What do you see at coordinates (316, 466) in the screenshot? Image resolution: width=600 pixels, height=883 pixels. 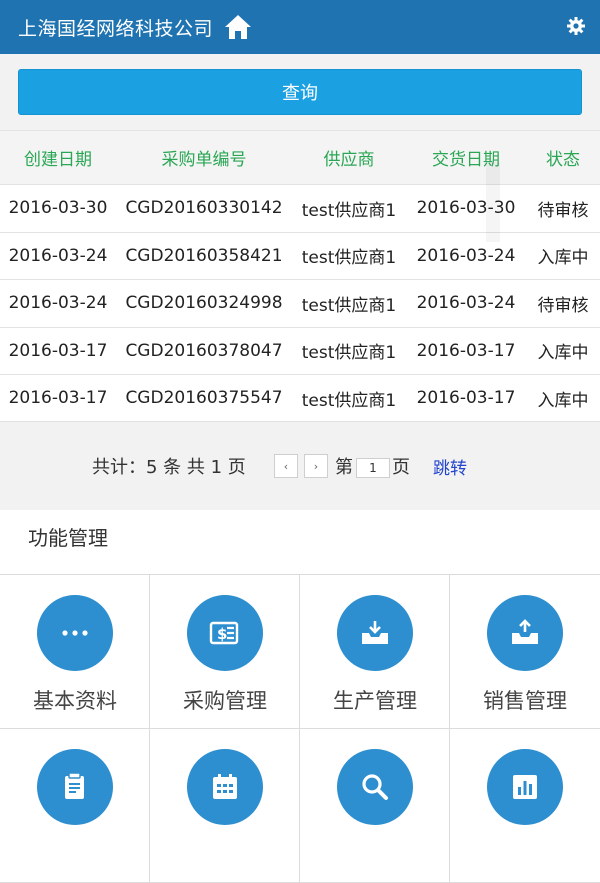 I see `next-page-button: ›` at bounding box center [316, 466].